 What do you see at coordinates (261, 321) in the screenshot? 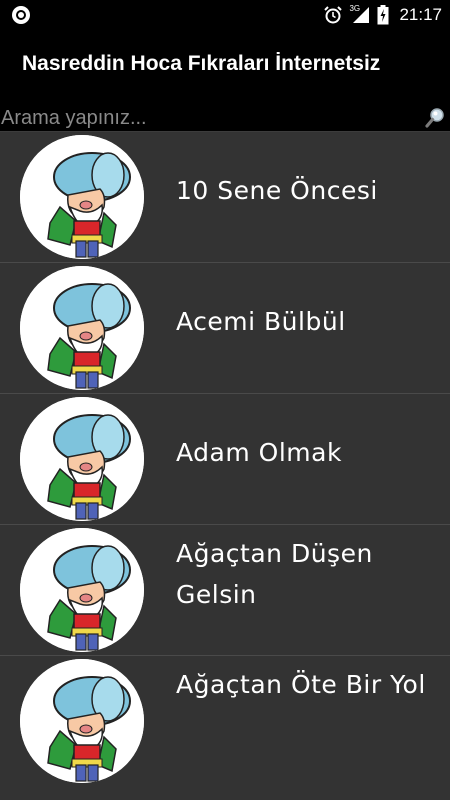
I see `item-title: Acemi Bülbül` at bounding box center [261, 321].